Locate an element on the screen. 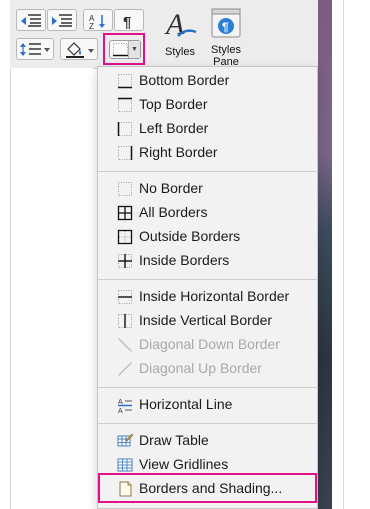  menu-item-label: Left Border is located at coordinates (174, 128).